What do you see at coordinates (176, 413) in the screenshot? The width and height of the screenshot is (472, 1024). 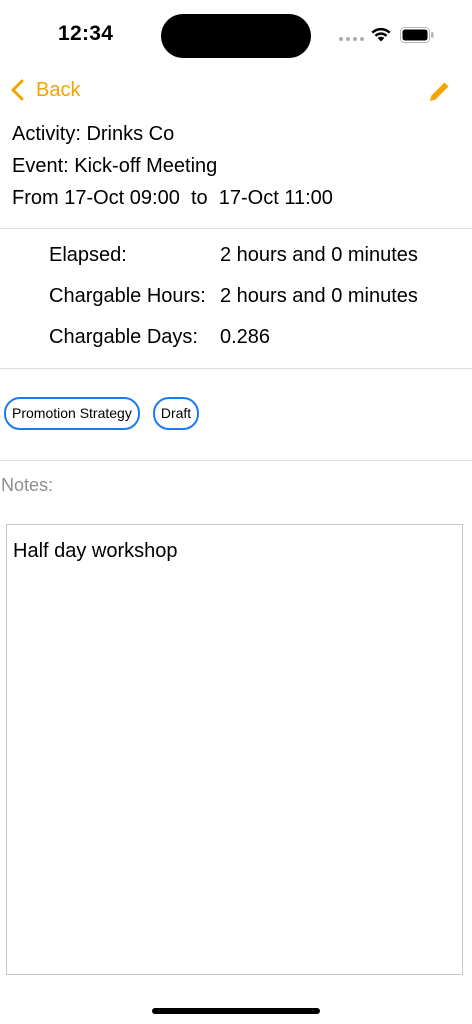 I see `tag-draft: Draft` at bounding box center [176, 413].